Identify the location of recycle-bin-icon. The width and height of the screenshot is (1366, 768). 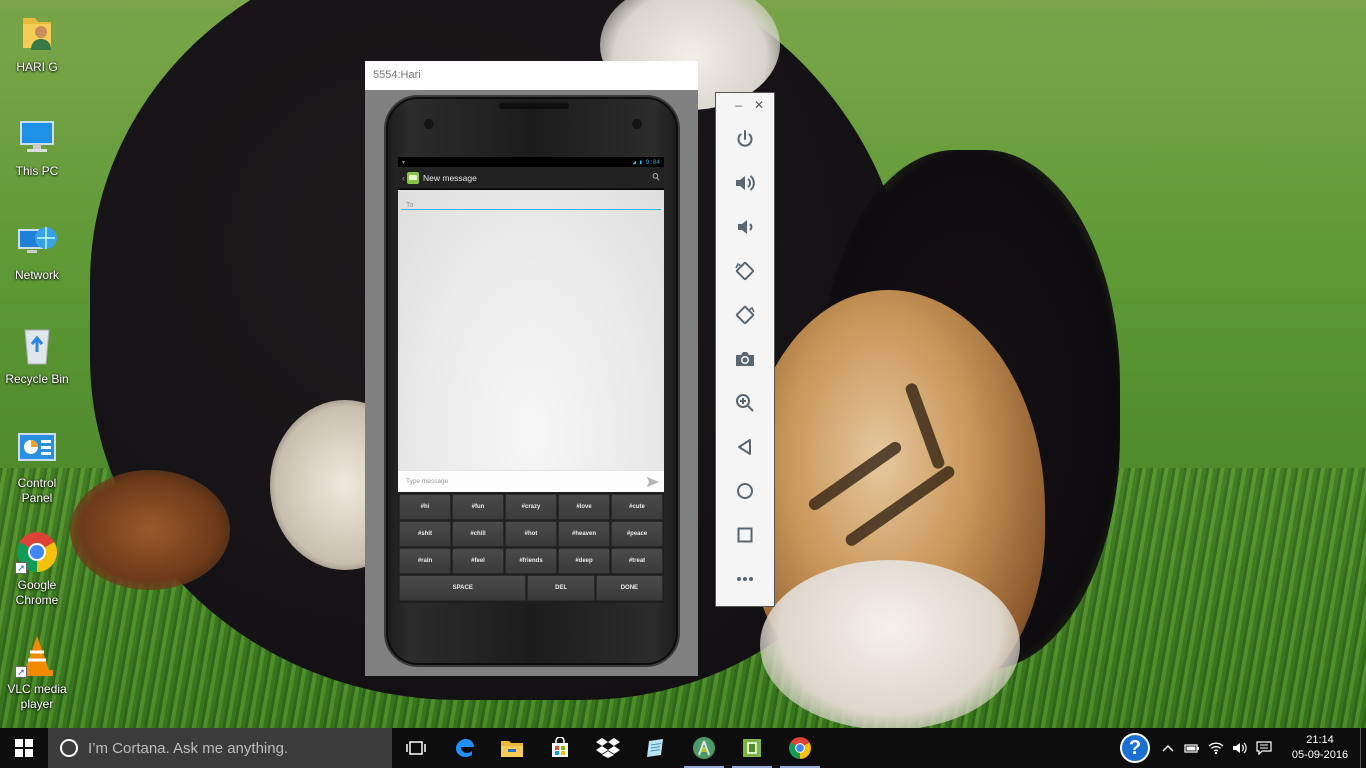
(37, 346).